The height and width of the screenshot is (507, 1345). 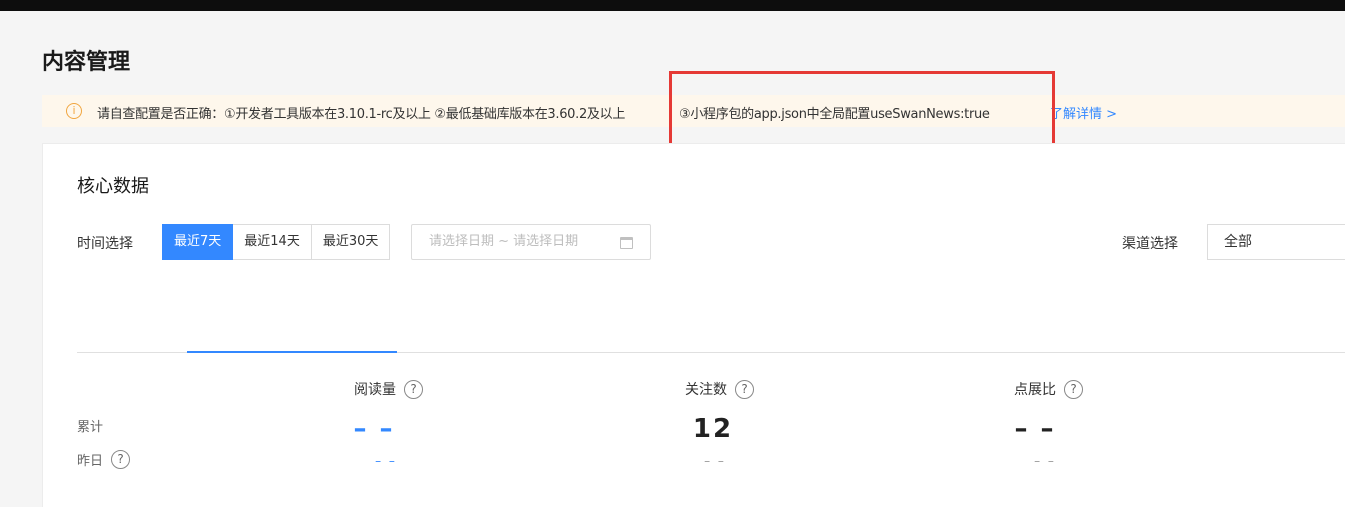 I want to click on channel-select: 全部, so click(x=1276, y=242).